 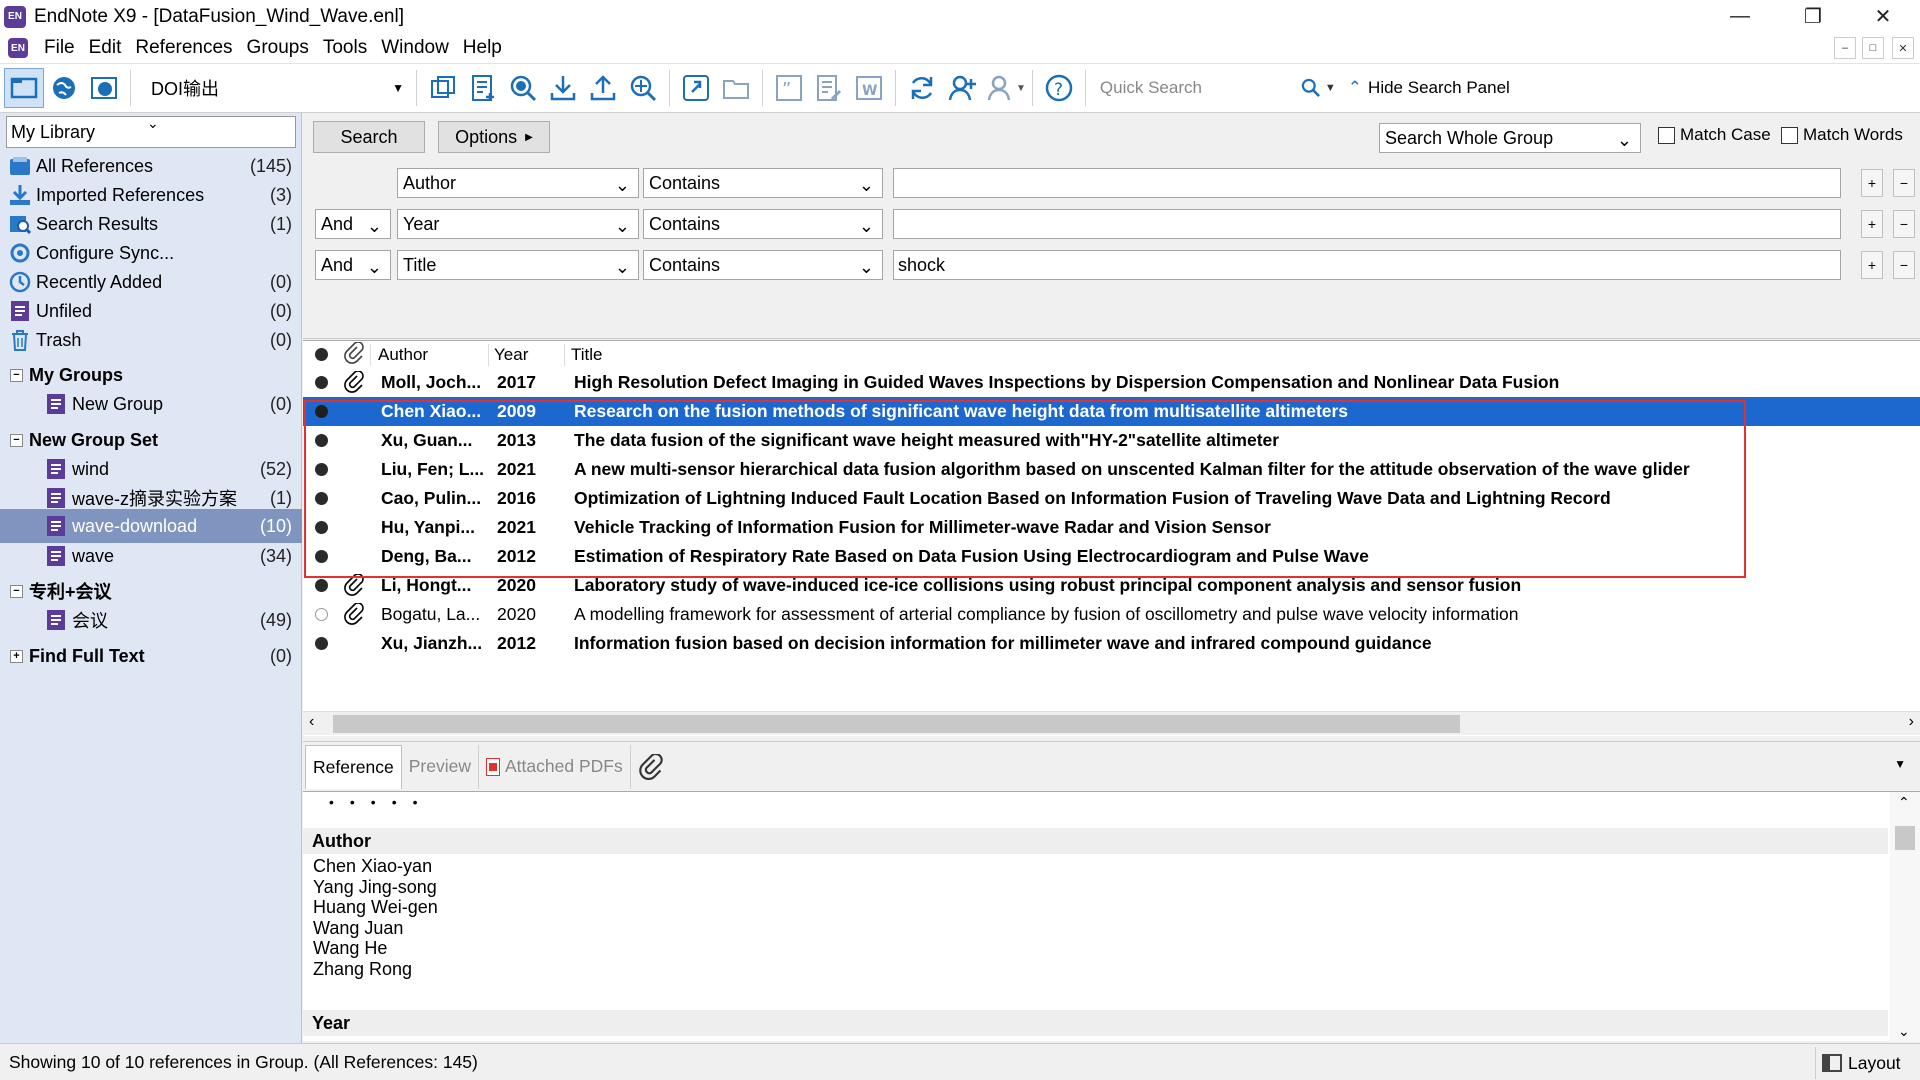 What do you see at coordinates (563, 88) in the screenshot?
I see `import-icon` at bounding box center [563, 88].